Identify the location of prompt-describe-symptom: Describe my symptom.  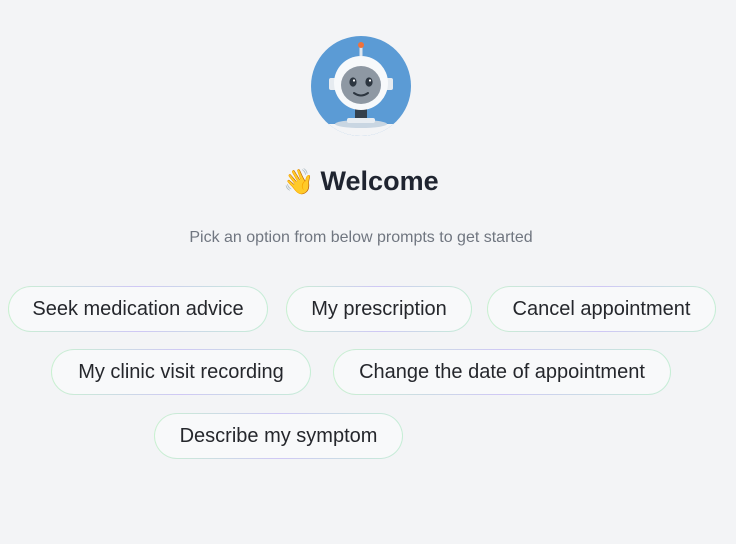
(278, 436).